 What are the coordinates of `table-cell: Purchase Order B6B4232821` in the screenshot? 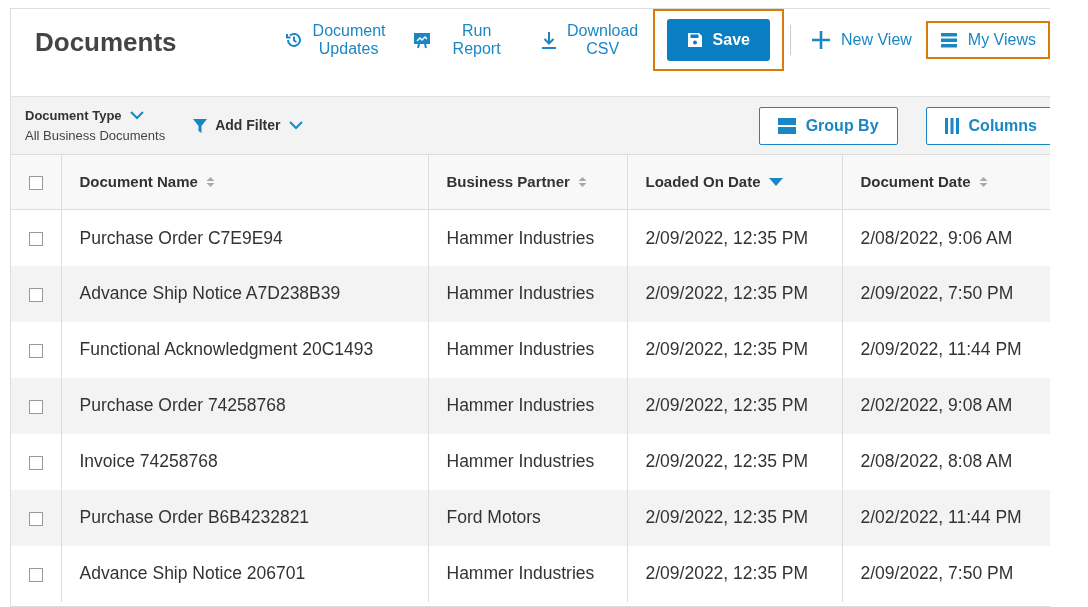 It's located at (194, 517).